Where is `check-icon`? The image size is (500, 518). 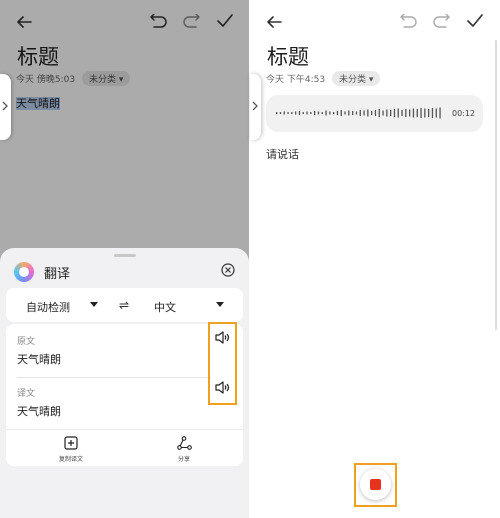 check-icon is located at coordinates (475, 21).